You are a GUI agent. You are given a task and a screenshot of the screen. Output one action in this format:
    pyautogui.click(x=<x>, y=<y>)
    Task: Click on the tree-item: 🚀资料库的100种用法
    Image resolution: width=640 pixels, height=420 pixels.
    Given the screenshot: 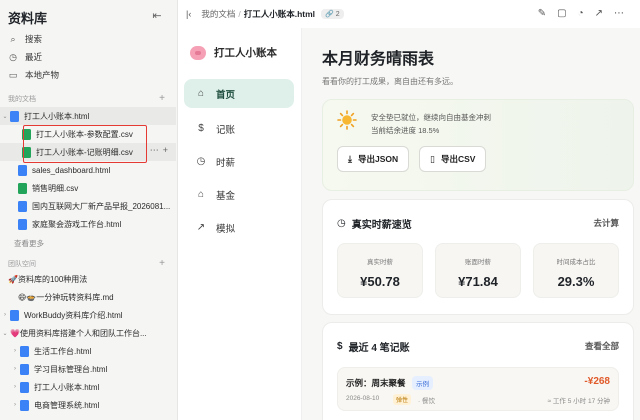 What is the action you would take?
    pyautogui.click(x=88, y=279)
    